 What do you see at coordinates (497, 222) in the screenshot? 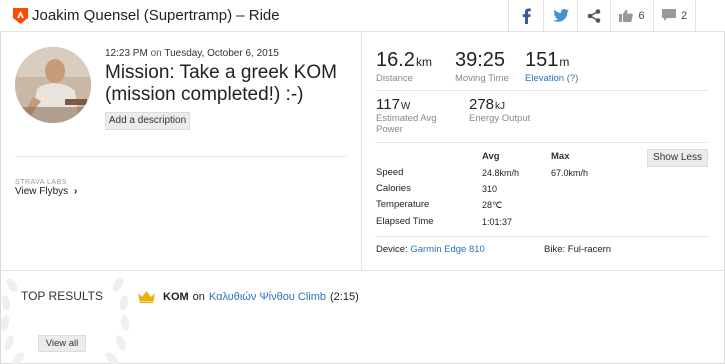
I see `elapsed-time-avg: 1:01:37` at bounding box center [497, 222].